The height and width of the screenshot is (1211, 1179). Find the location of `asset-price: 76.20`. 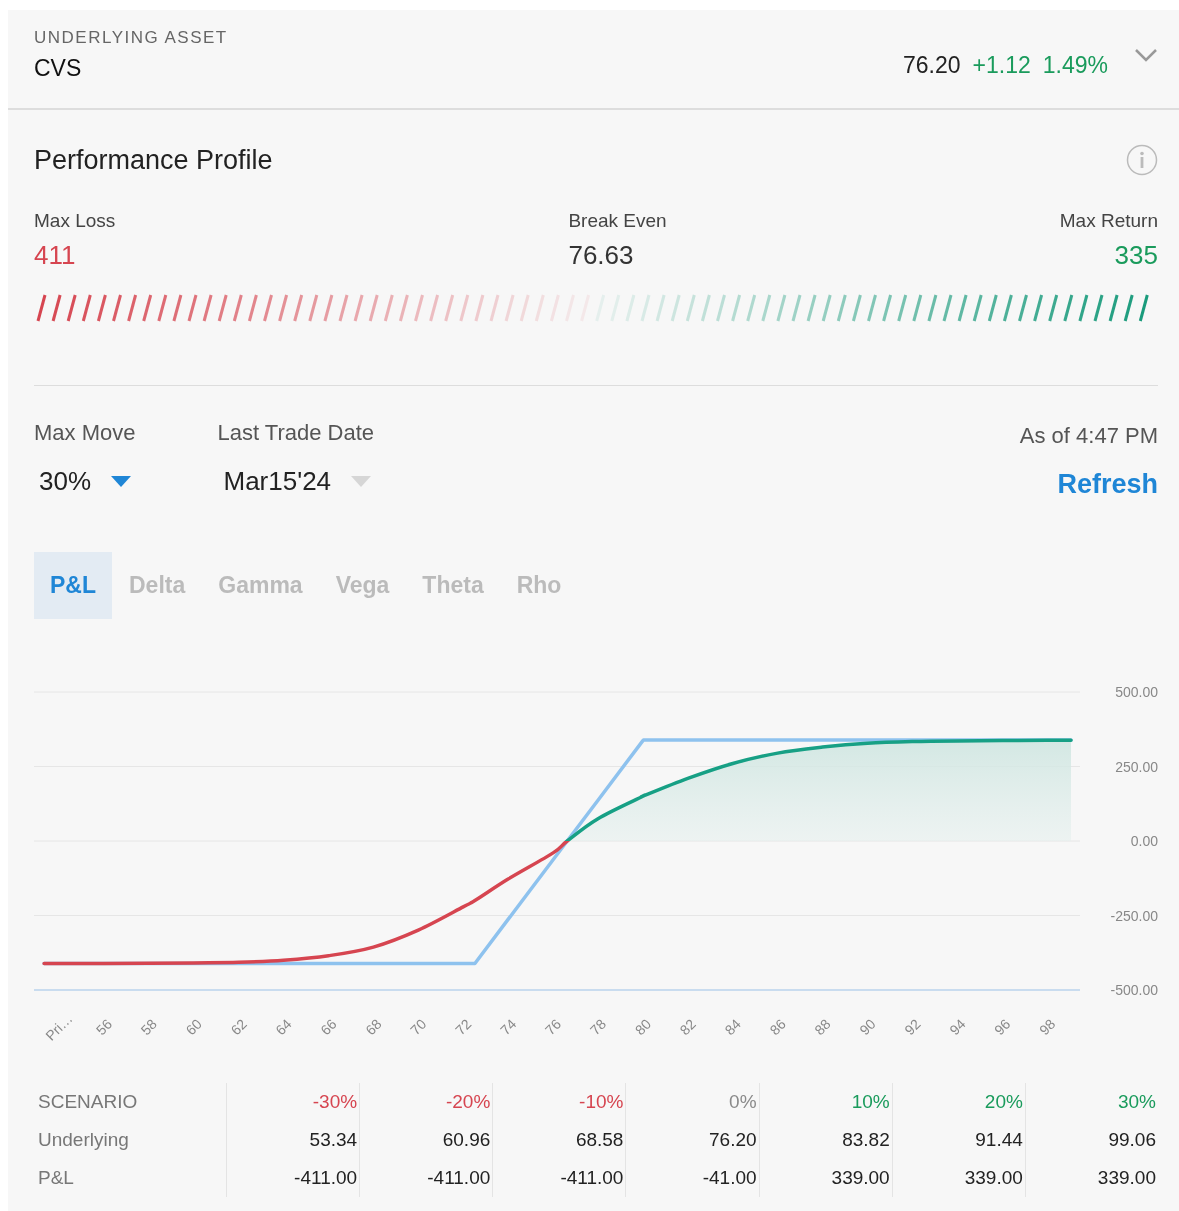

asset-price: 76.20 is located at coordinates (932, 65).